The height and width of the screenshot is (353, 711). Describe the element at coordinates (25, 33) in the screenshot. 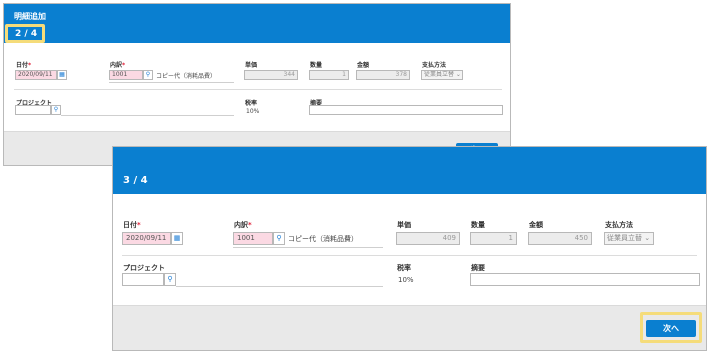

I see `step-highlight` at that location.